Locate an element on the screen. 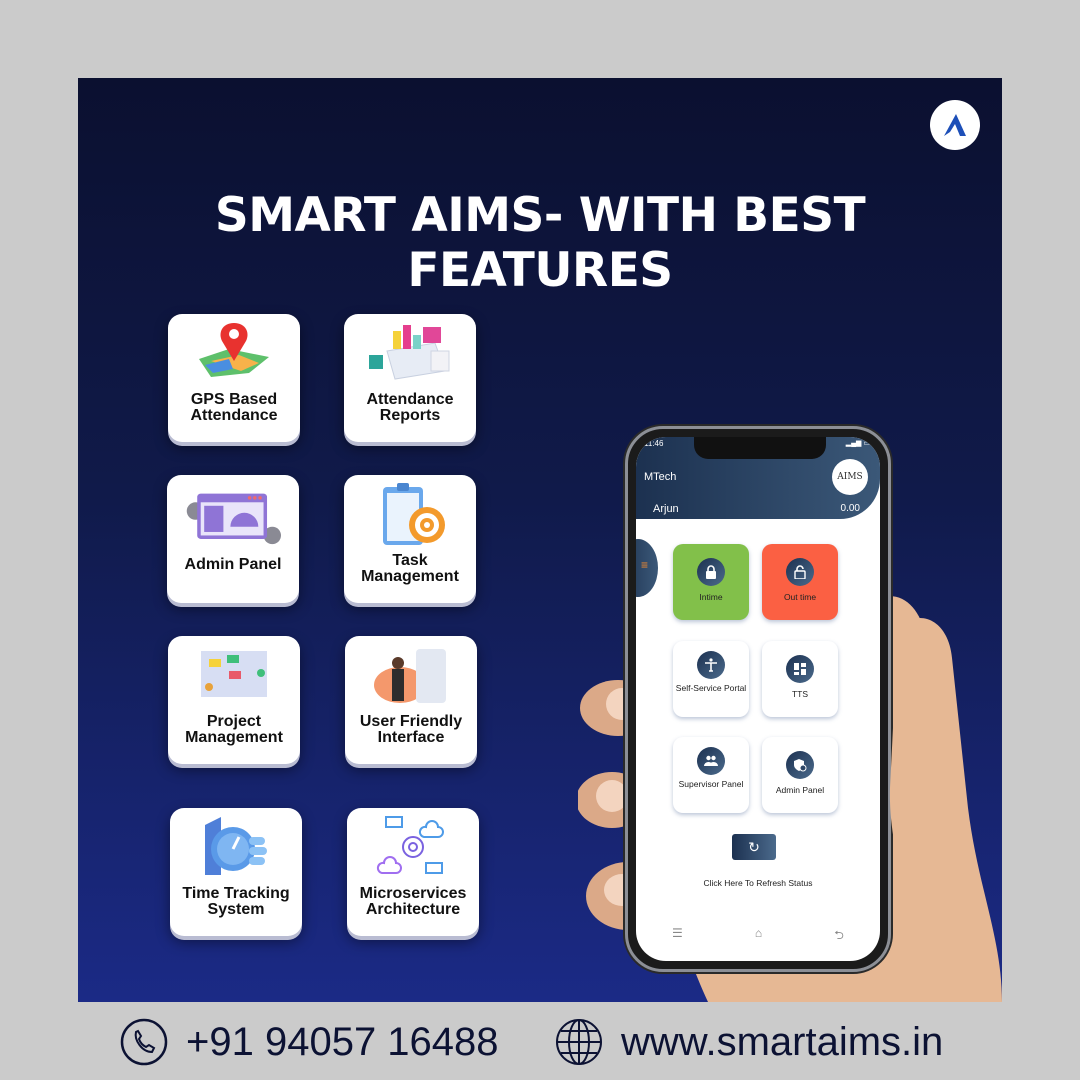 This screenshot has width=1080, height=1080. brand-logo is located at coordinates (955, 125).